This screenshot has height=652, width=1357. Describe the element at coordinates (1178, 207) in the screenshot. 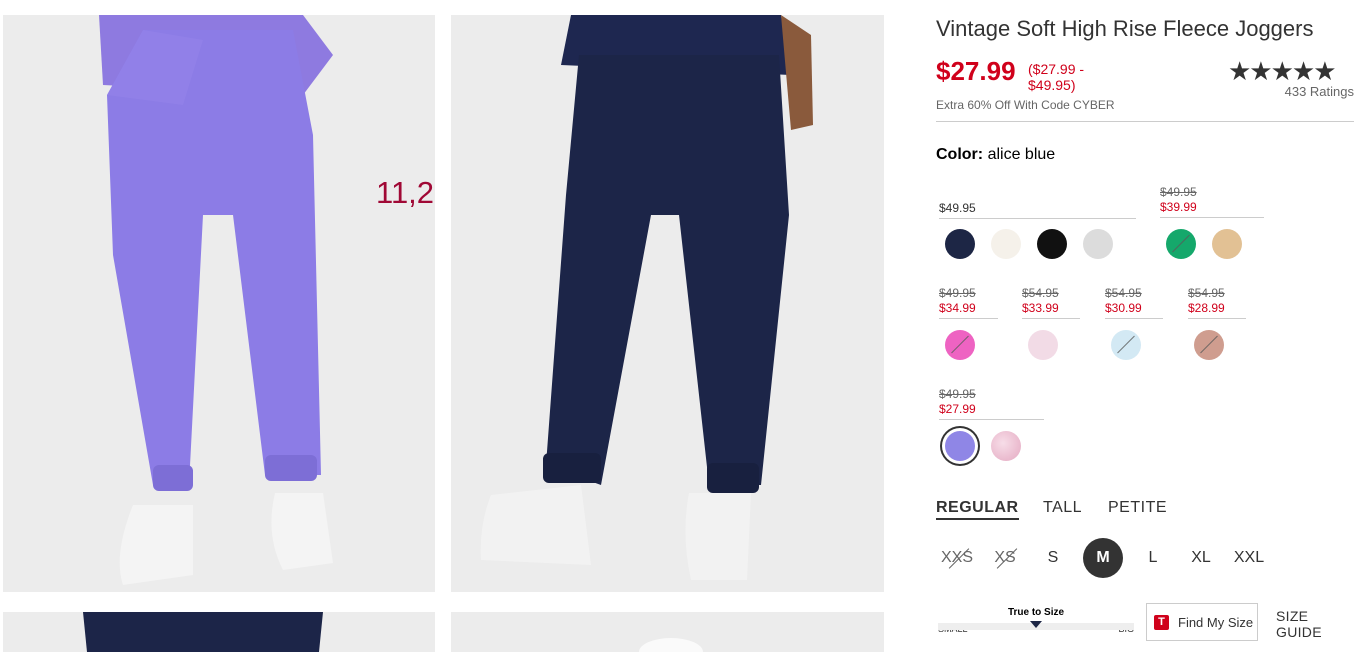

I see `sale-price-option: $39.99` at that location.